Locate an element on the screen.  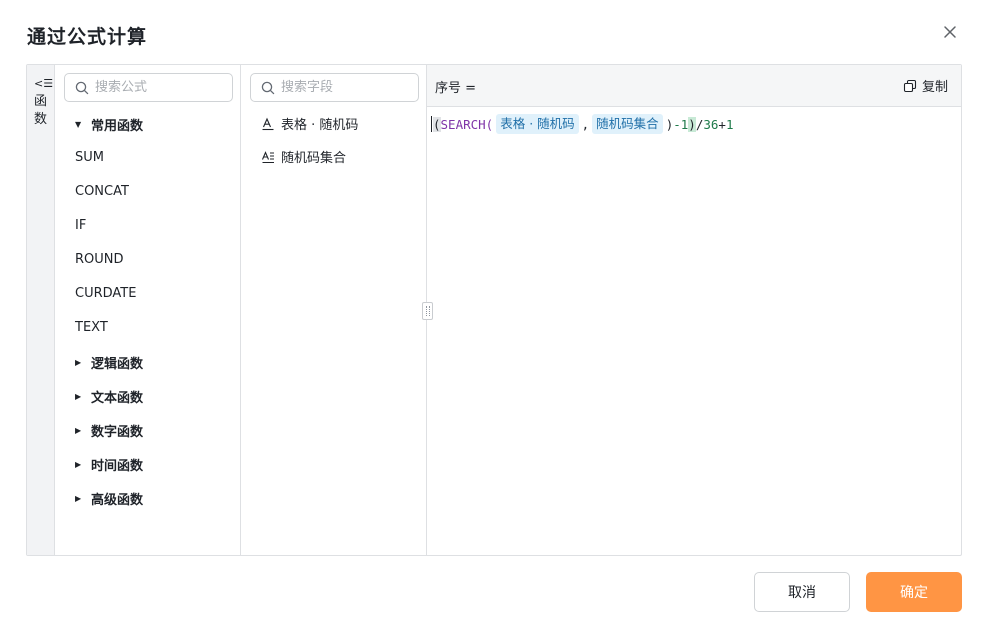
text-field-icon is located at coordinates (268, 123).